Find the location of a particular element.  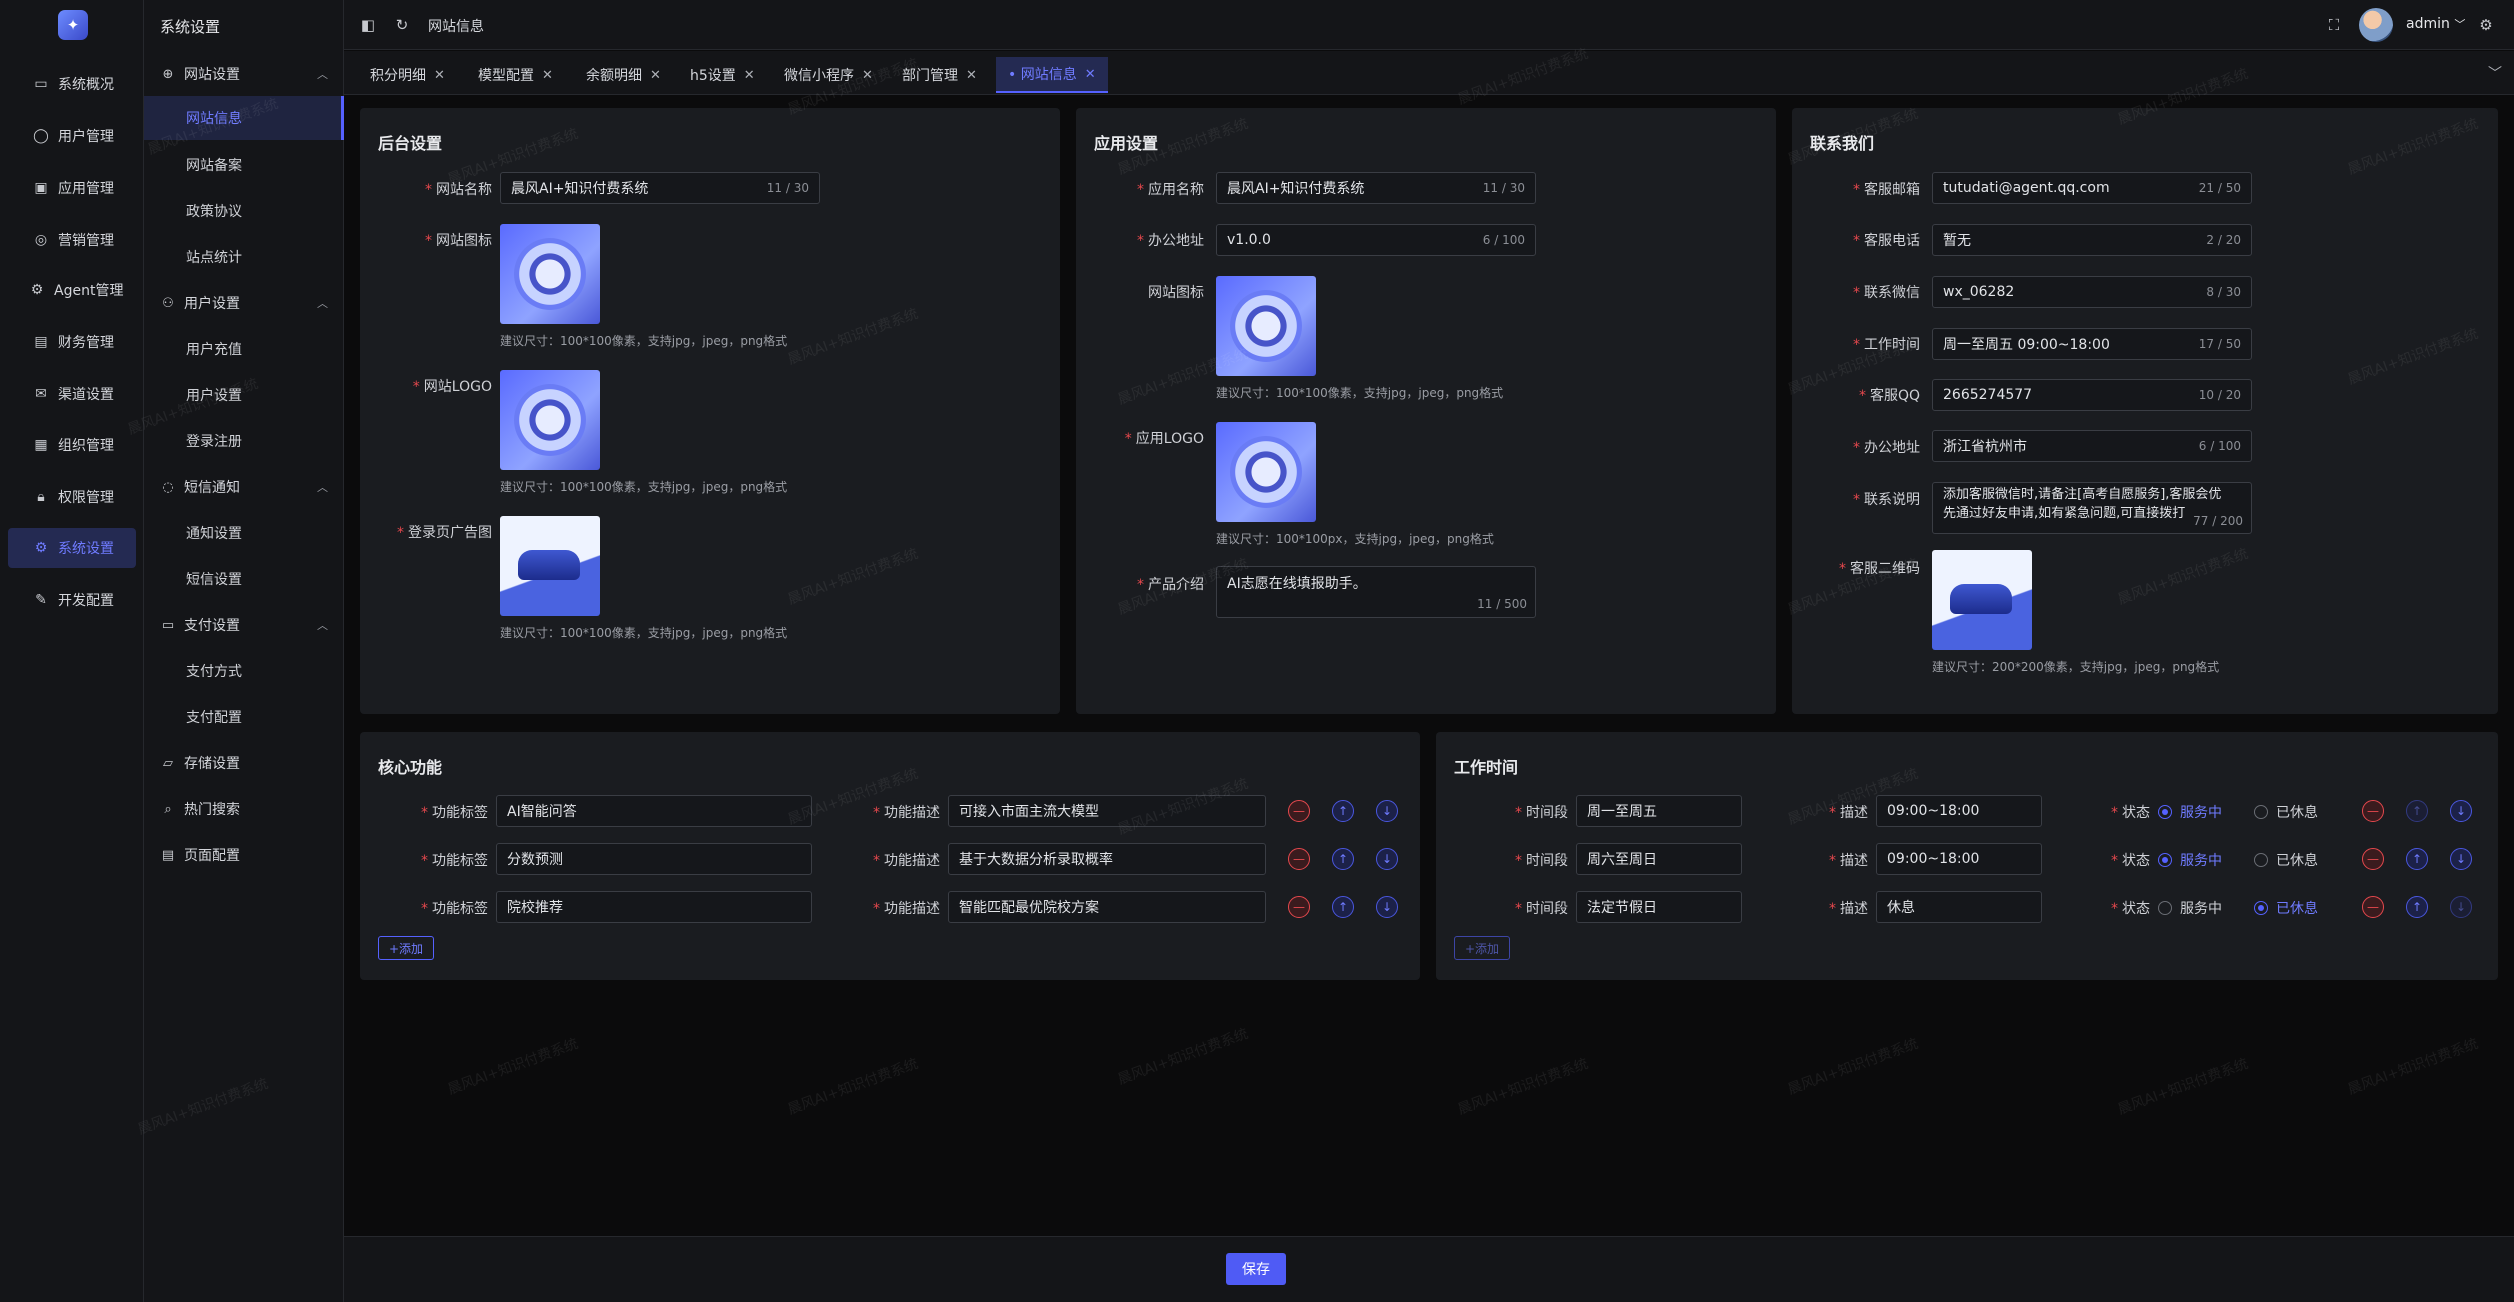

submenu-item-sms-settings: 短信设置 is located at coordinates (244, 579).